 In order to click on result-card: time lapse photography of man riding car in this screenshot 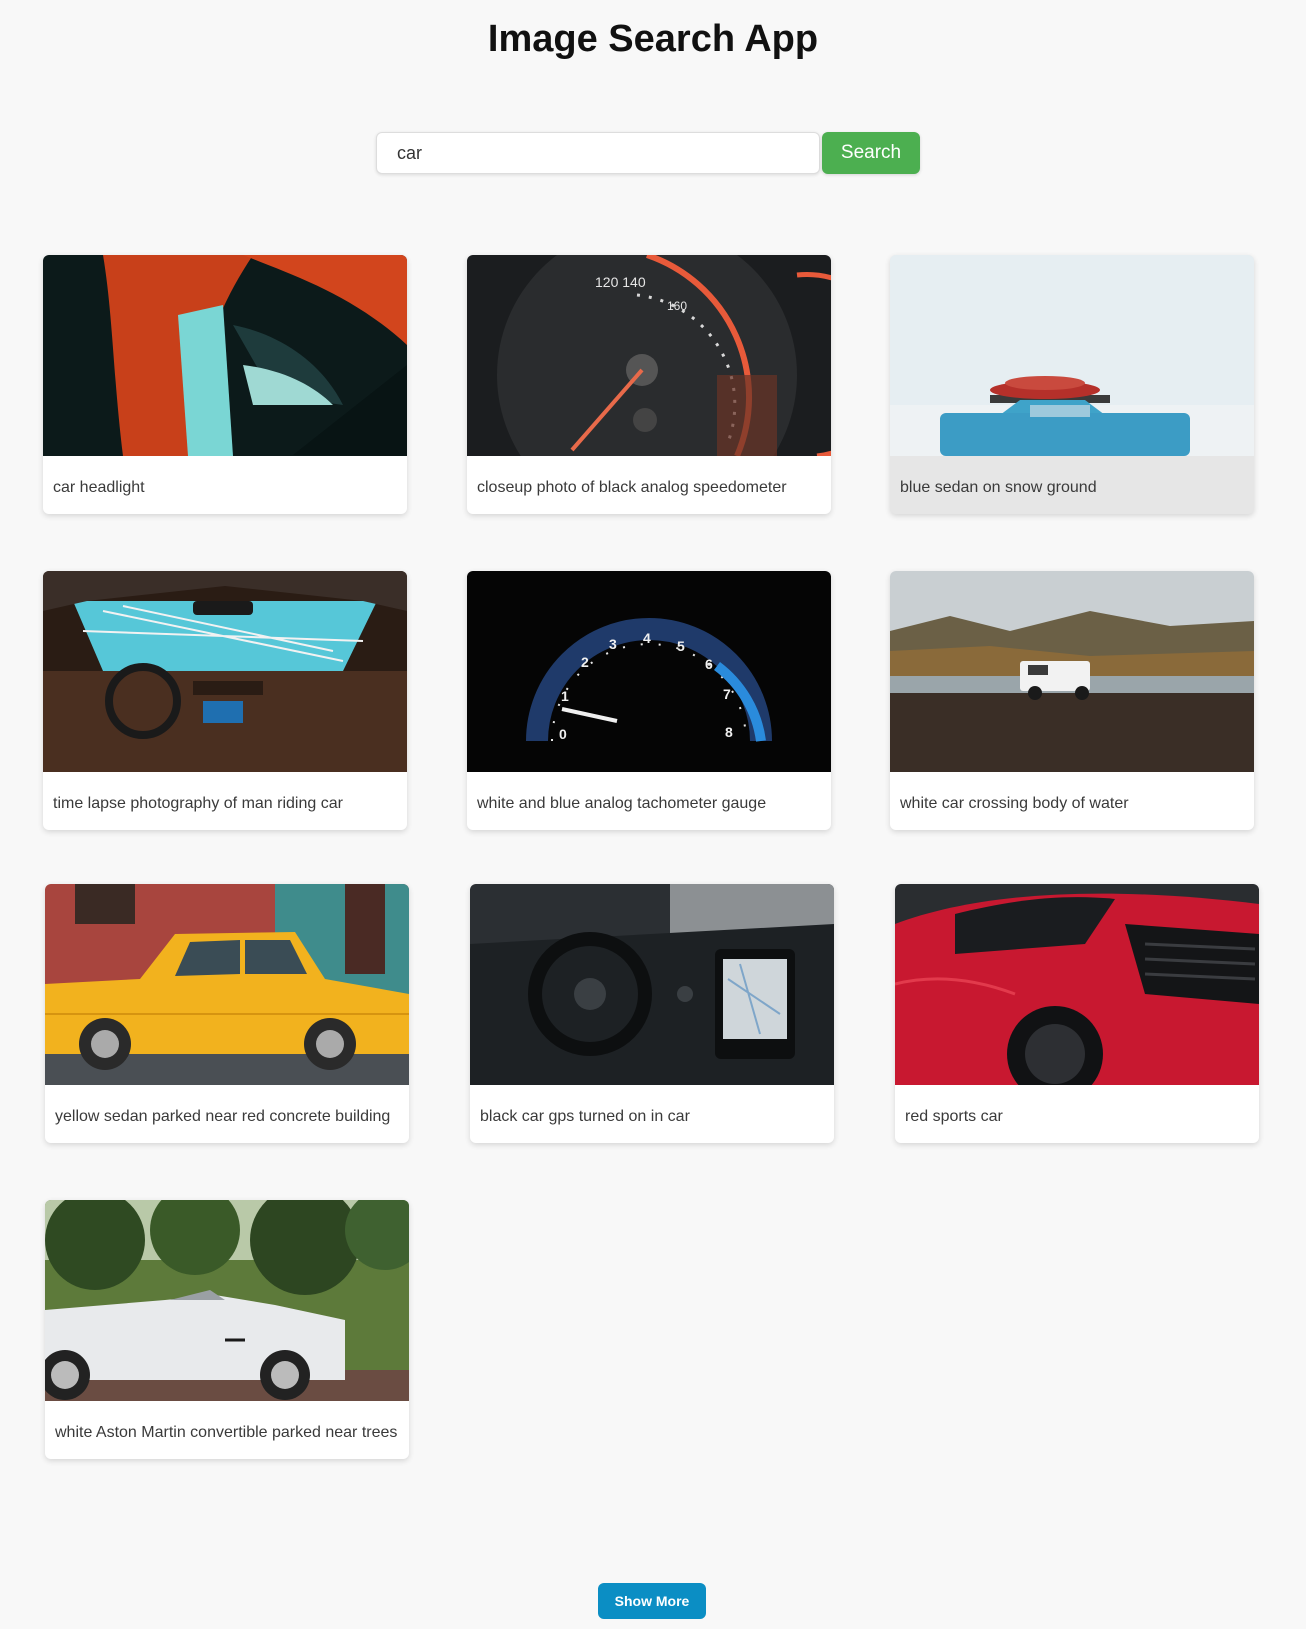, I will do `click(225, 700)`.